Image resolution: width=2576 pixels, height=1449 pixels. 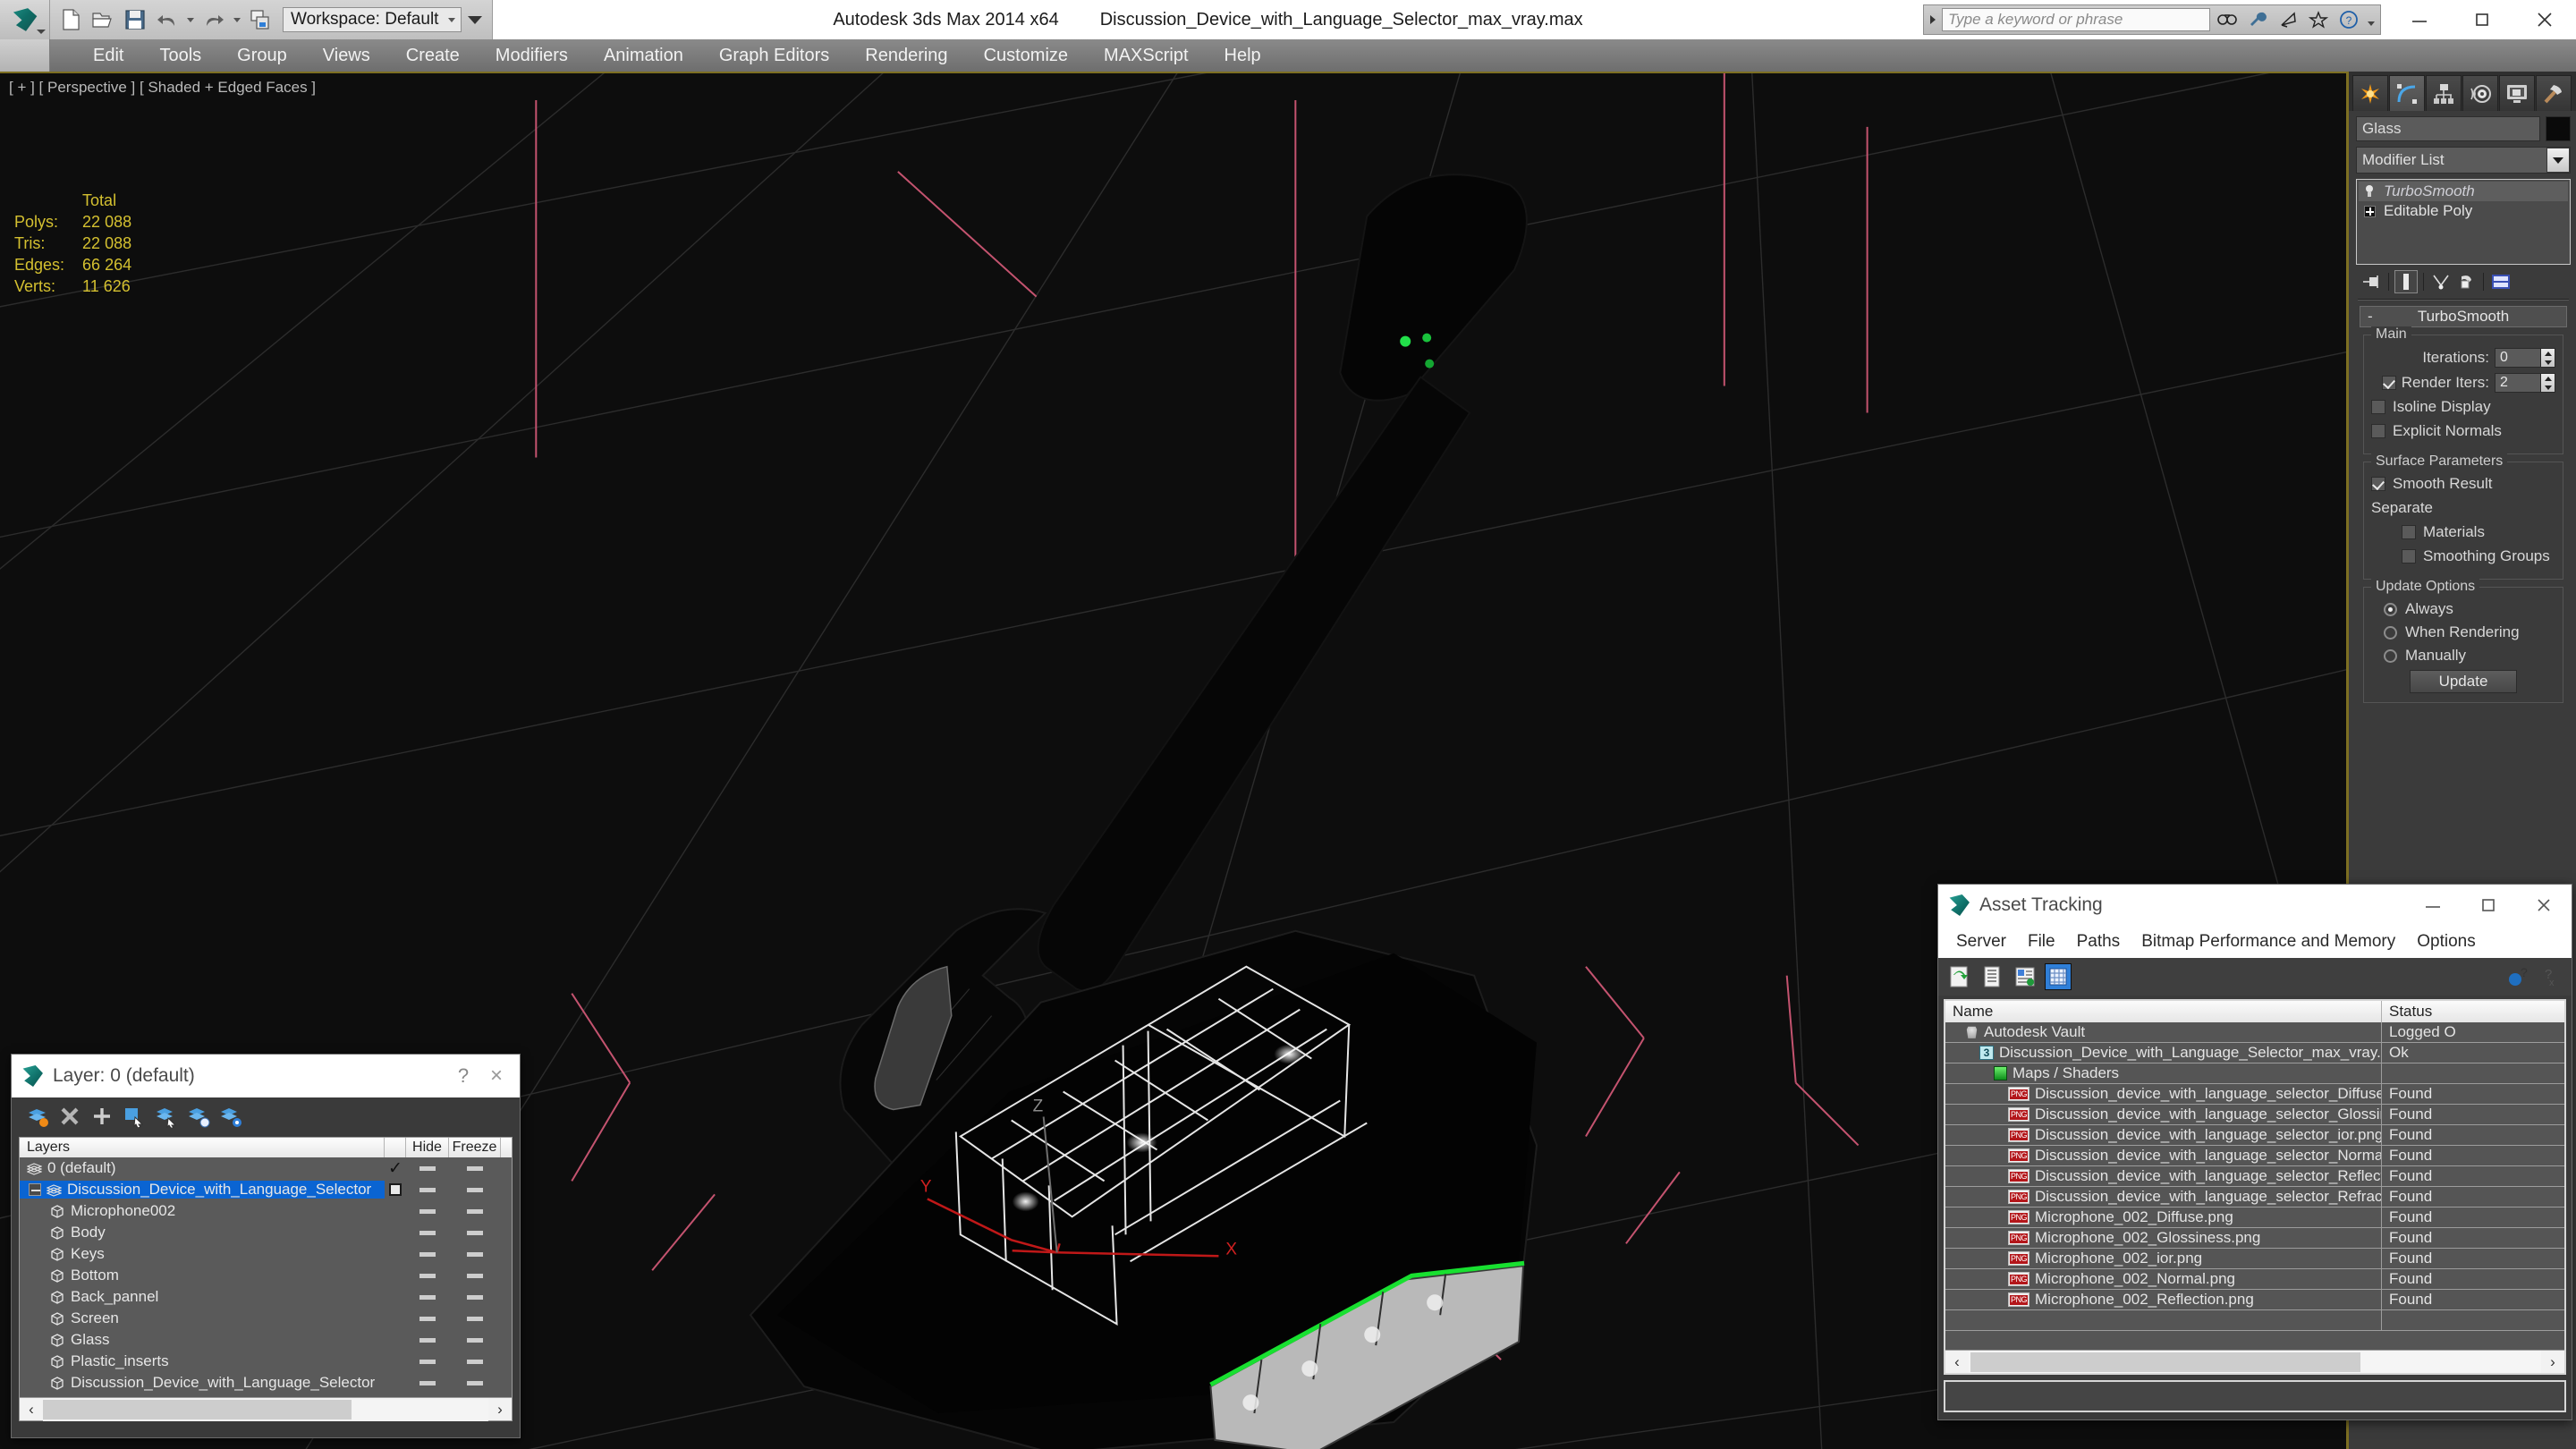 What do you see at coordinates (2371, 281) in the screenshot?
I see `pin-stack-icon` at bounding box center [2371, 281].